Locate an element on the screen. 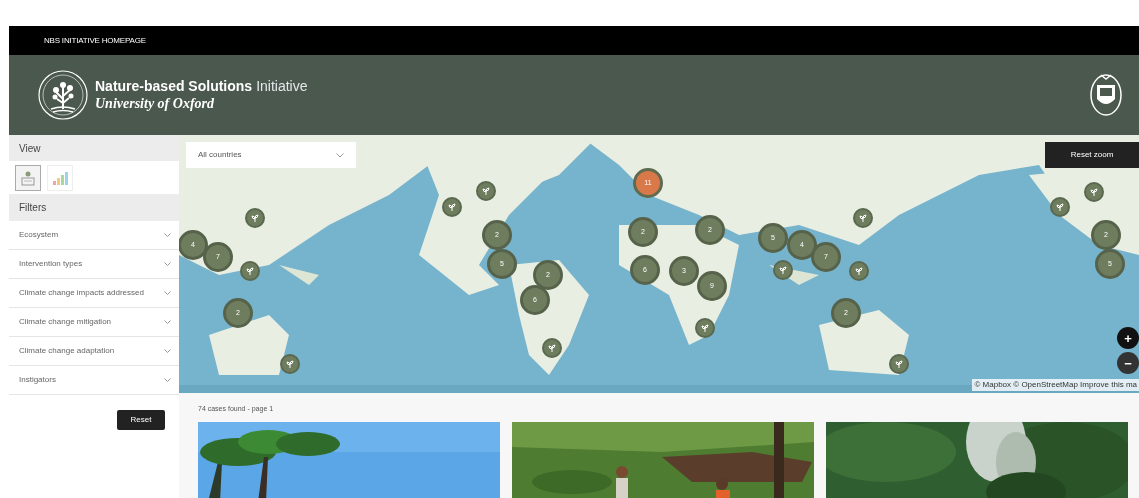 This screenshot has width=1139, height=498. select-value: All countries is located at coordinates (220, 155).